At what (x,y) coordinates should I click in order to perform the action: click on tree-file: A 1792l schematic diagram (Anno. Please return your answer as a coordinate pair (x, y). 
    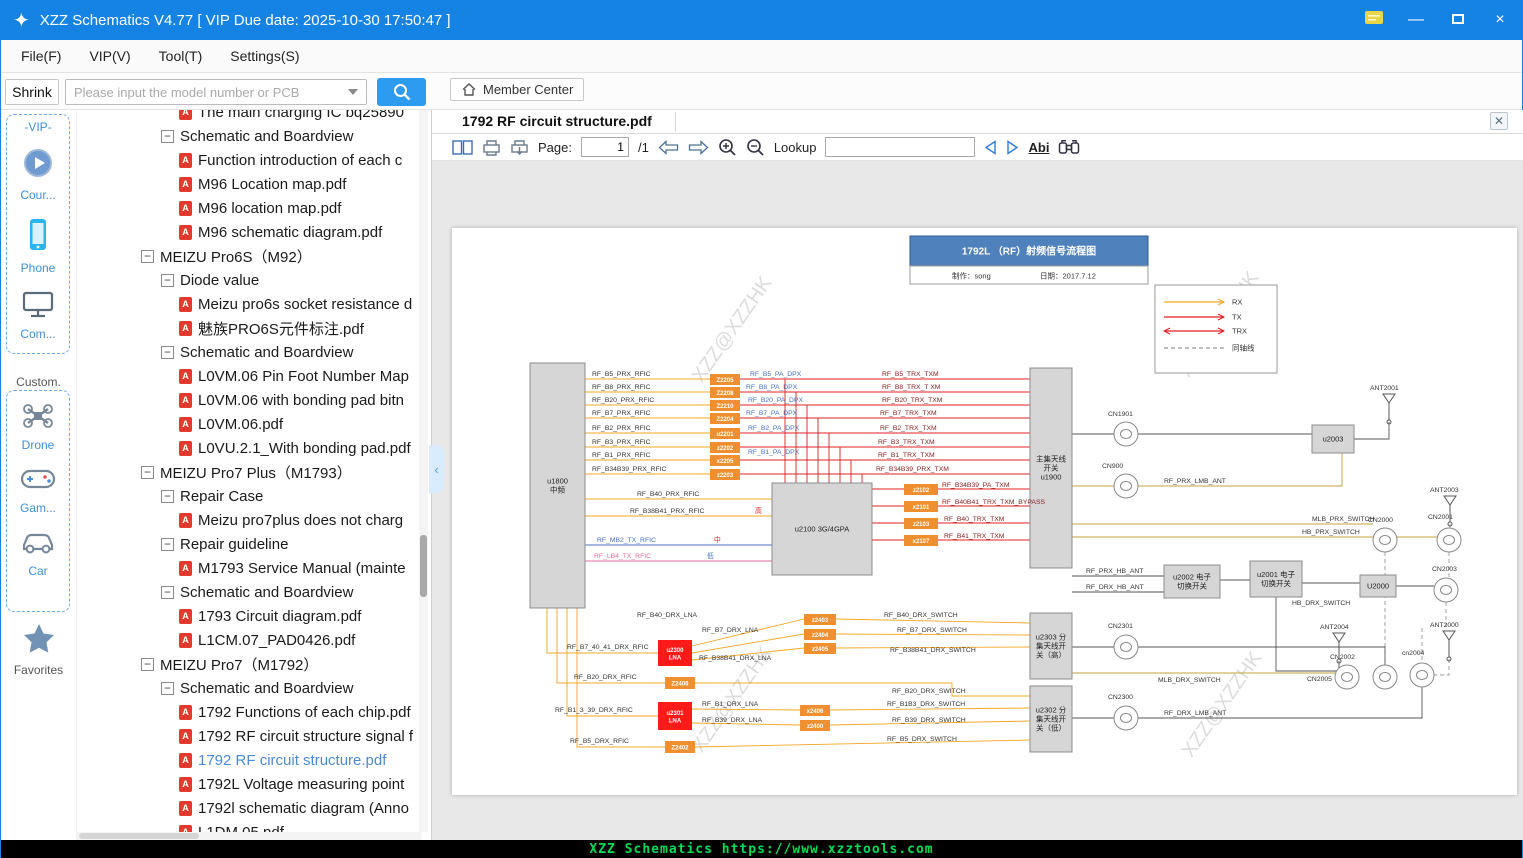
    Looking at the image, I should click on (249, 808).